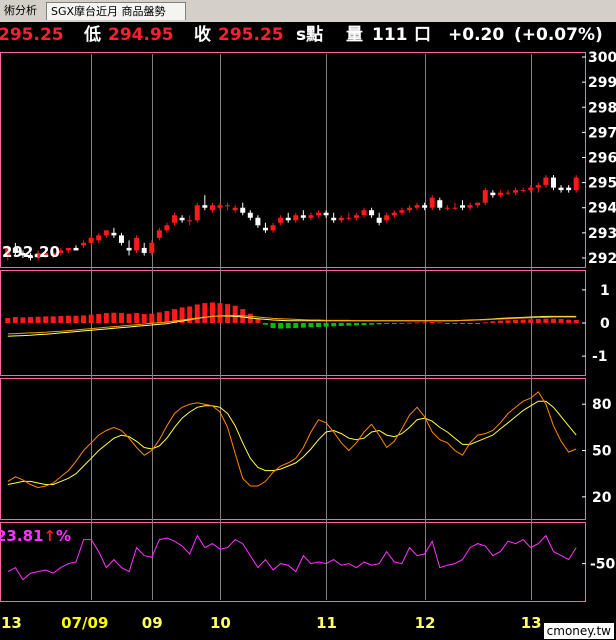 The image size is (616, 640). I want to click on change-percent: (+0.07%), so click(558, 35).